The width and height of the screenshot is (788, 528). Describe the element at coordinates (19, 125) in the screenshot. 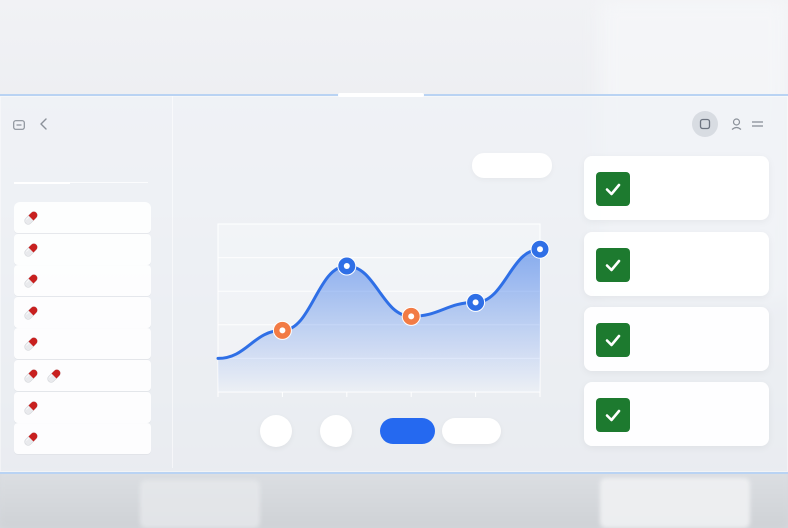

I see `sidebar-toggle-icon` at that location.